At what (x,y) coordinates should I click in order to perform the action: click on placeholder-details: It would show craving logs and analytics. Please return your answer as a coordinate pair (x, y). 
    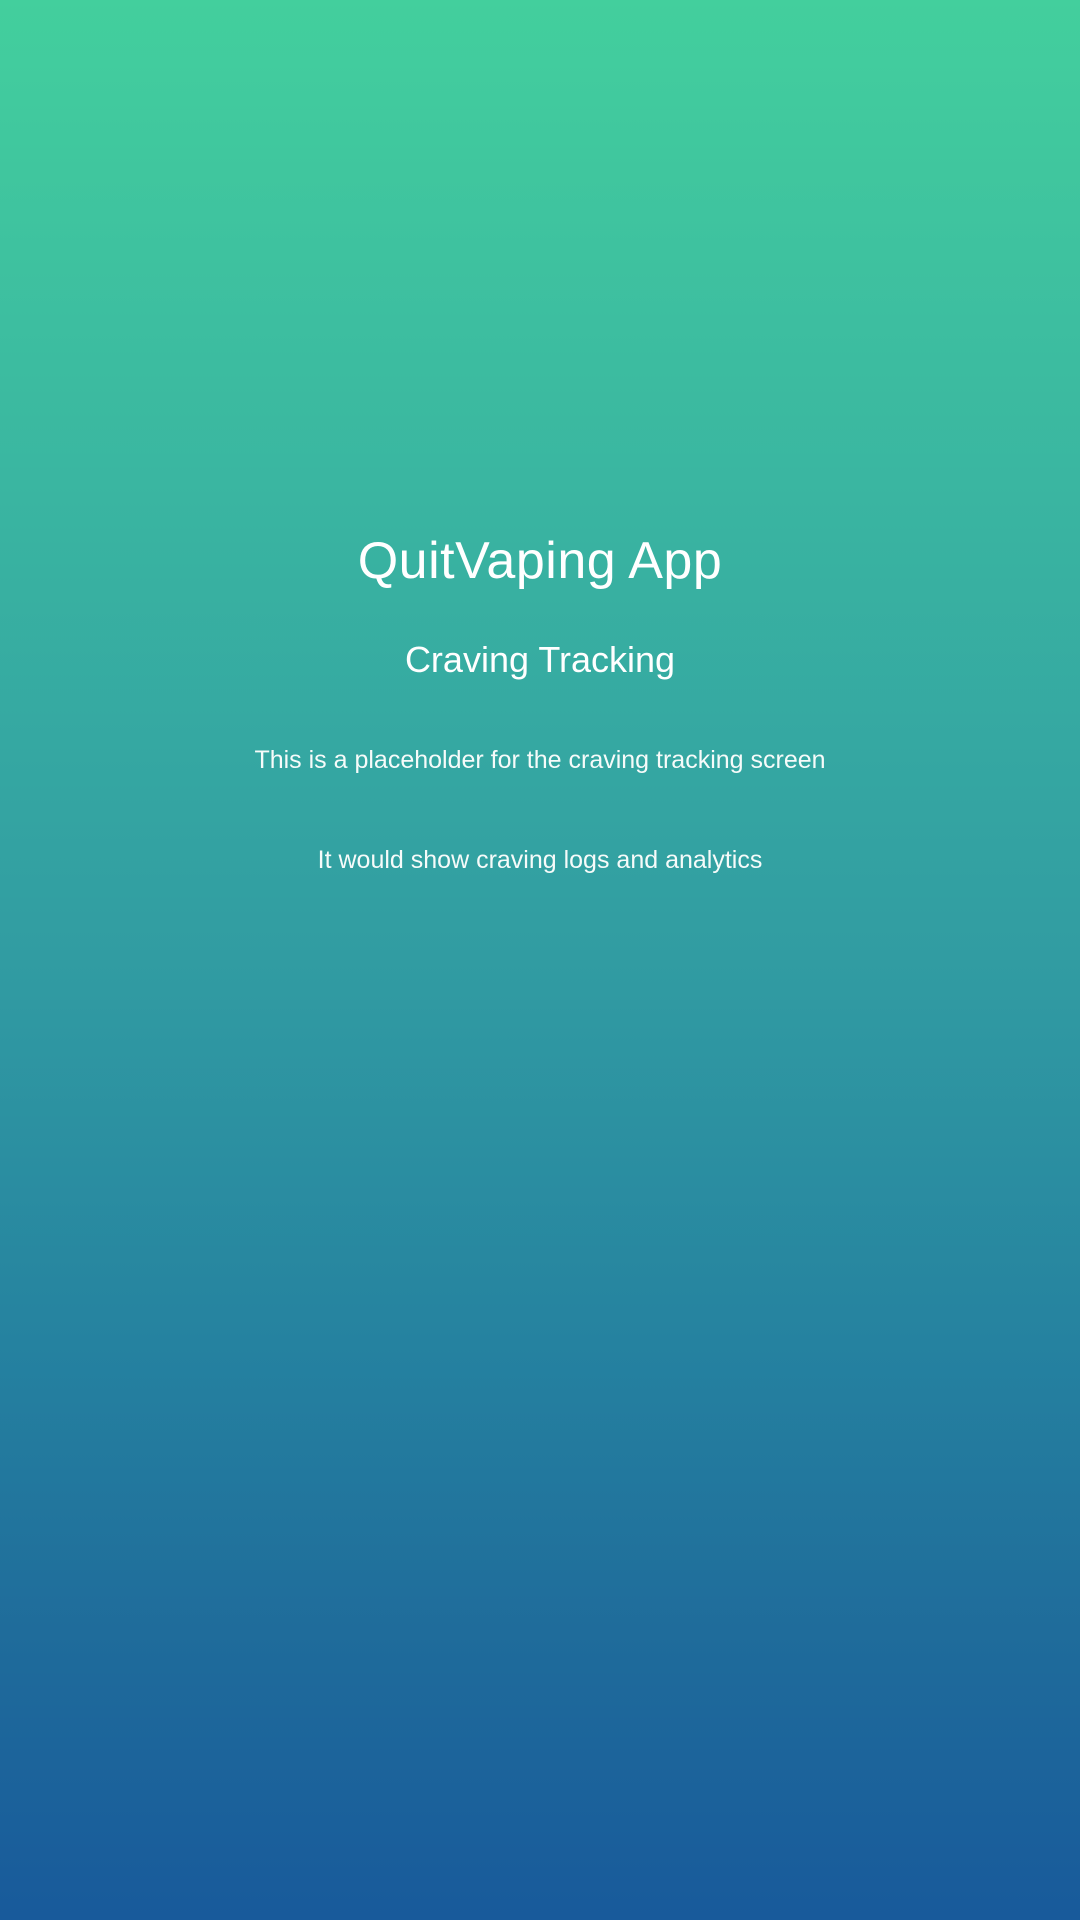
    Looking at the image, I should click on (540, 860).